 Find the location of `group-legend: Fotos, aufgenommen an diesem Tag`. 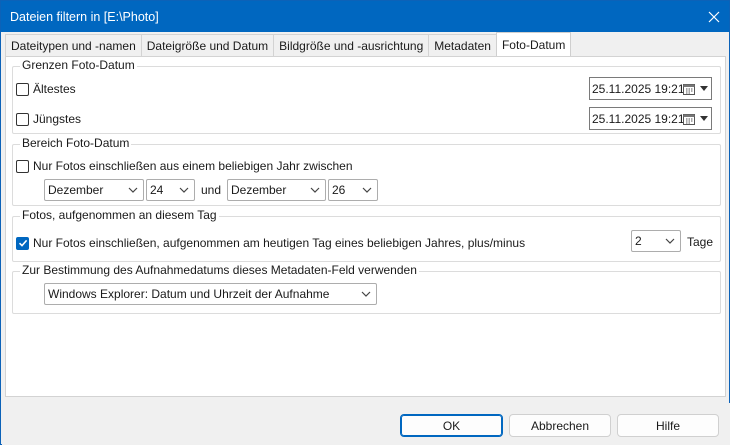

group-legend: Fotos, aufgenommen an diesem Tag is located at coordinates (119, 215).